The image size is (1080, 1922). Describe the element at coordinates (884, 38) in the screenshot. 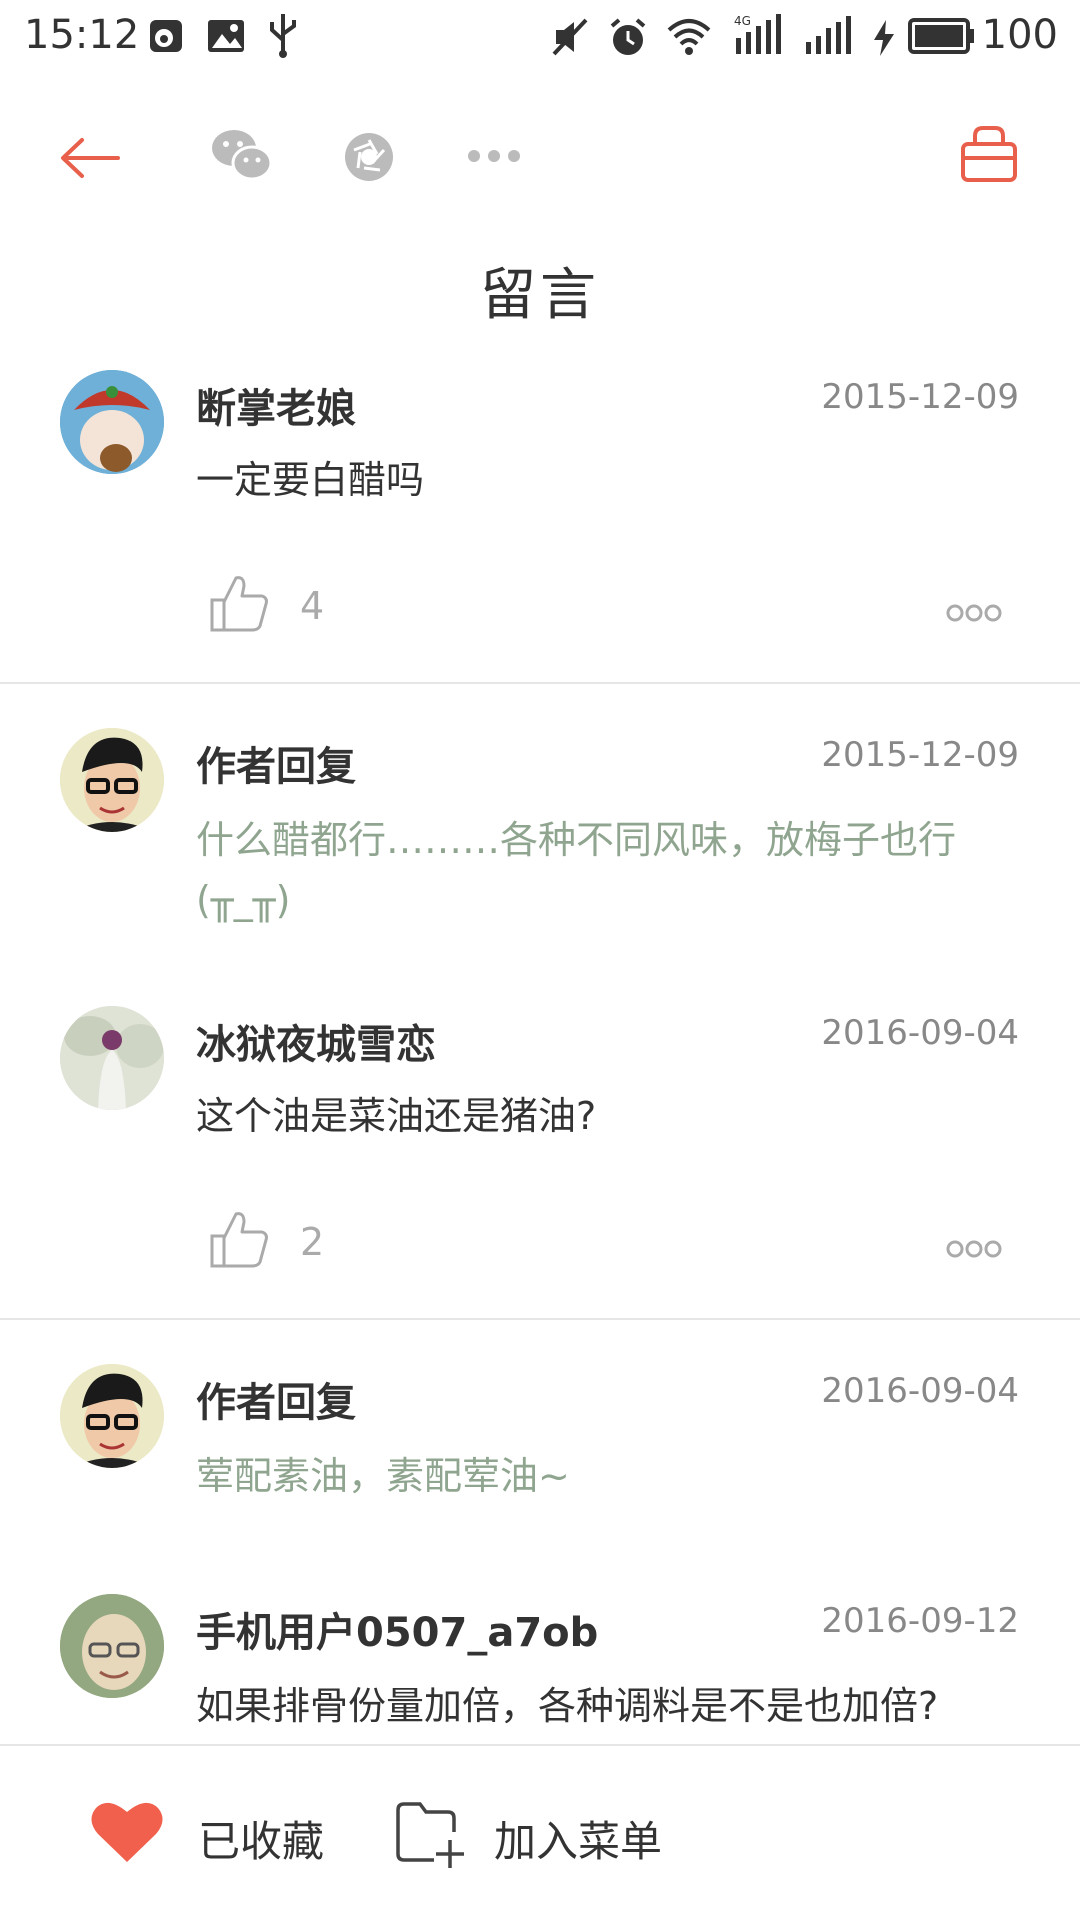

I see `charging-icon` at that location.